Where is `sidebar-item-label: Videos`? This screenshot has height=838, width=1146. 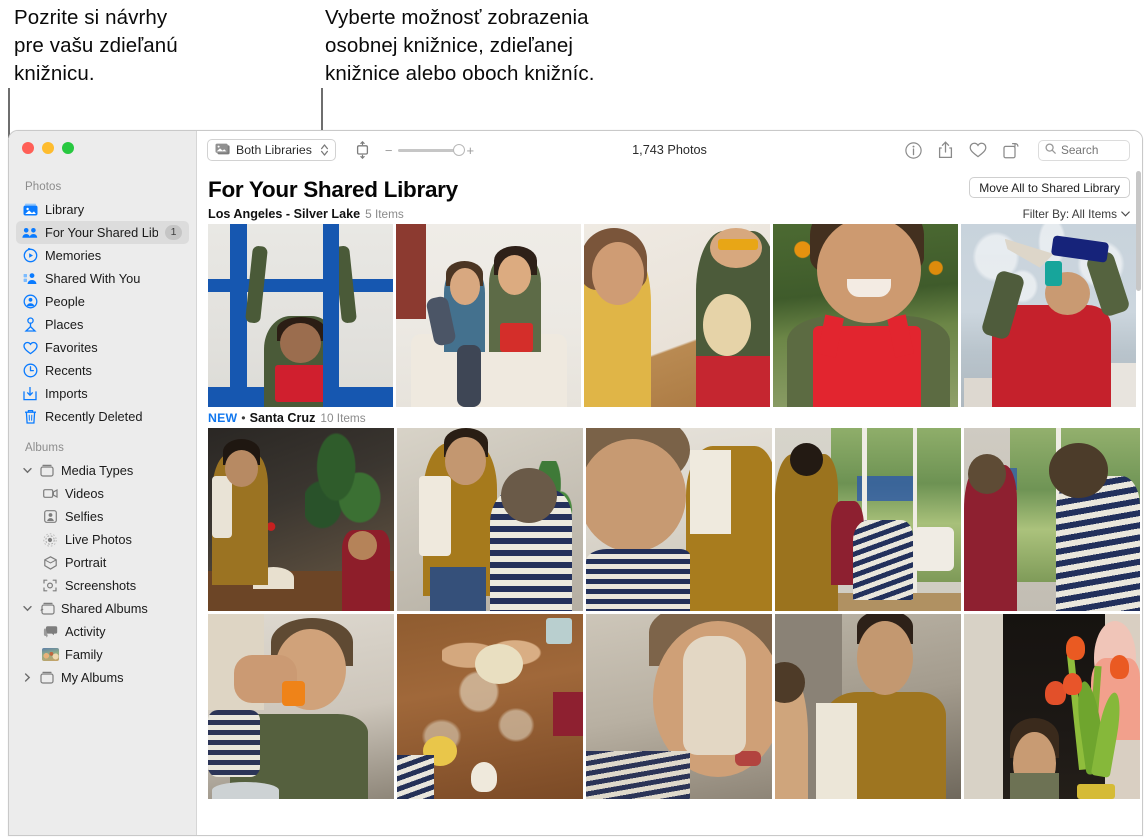 sidebar-item-label: Videos is located at coordinates (84, 493).